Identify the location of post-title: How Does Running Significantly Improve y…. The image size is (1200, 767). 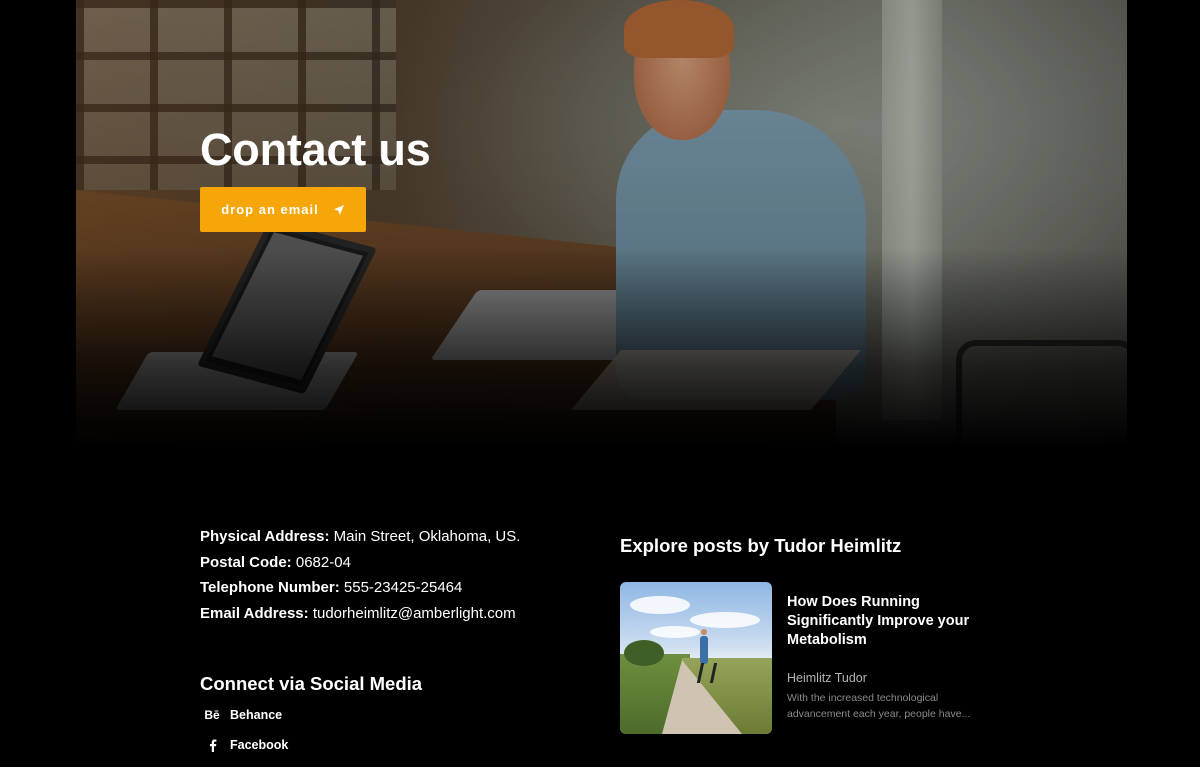
(889, 621).